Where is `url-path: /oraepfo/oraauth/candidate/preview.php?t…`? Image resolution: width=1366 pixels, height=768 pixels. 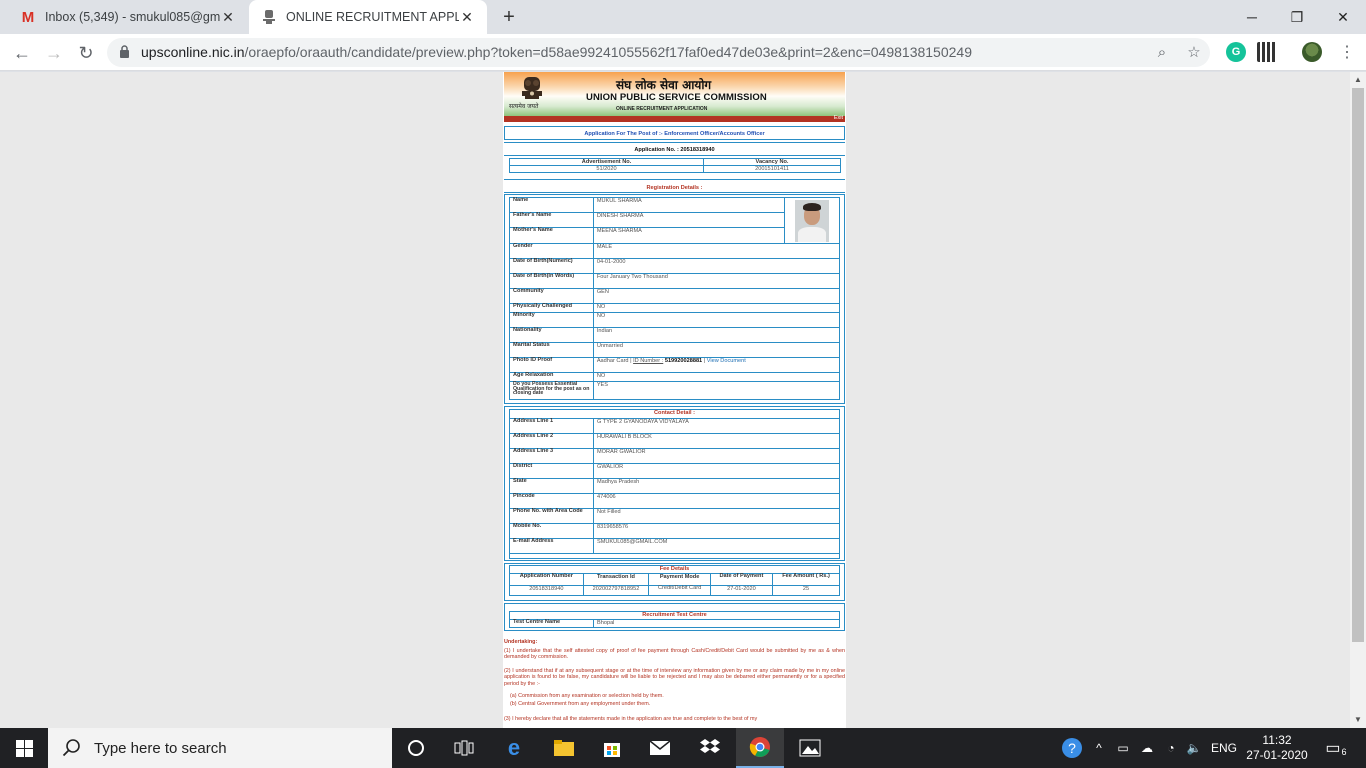
url-path: /oraepfo/oraauth/candidate/preview.php?t… is located at coordinates (608, 52).